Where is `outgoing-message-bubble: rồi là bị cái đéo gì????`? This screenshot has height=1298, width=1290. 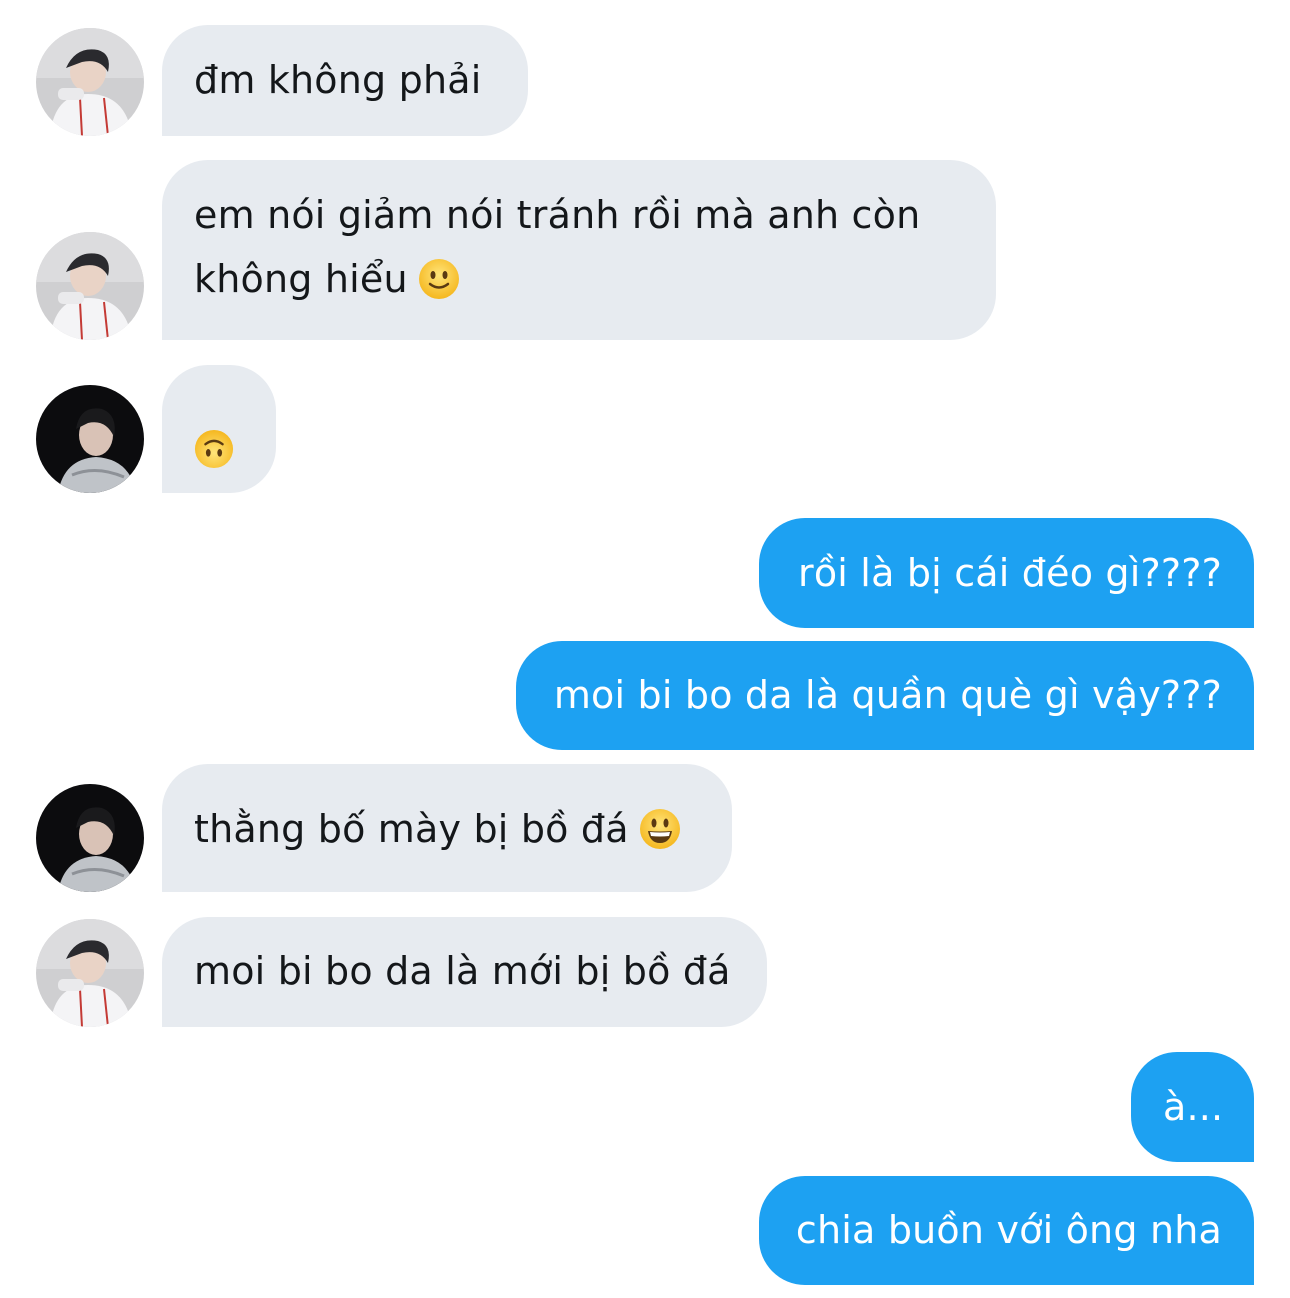 outgoing-message-bubble: rồi là bị cái đéo gì???? is located at coordinates (1006, 573).